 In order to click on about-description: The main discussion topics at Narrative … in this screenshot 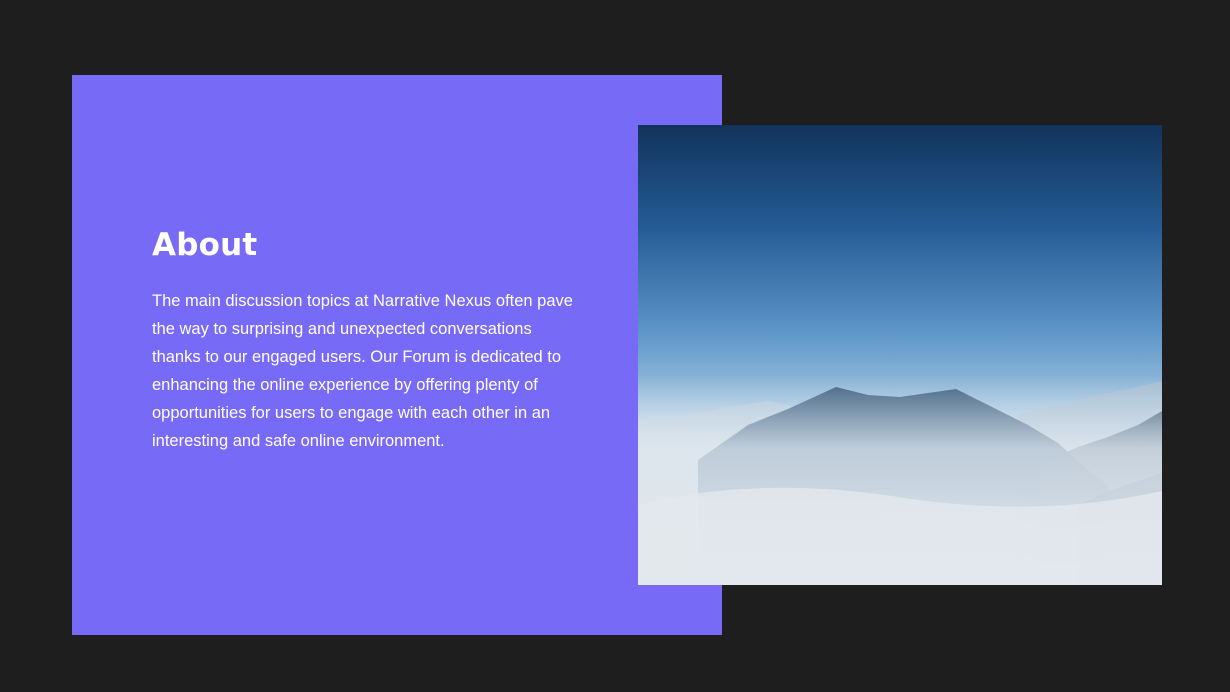, I will do `click(362, 371)`.